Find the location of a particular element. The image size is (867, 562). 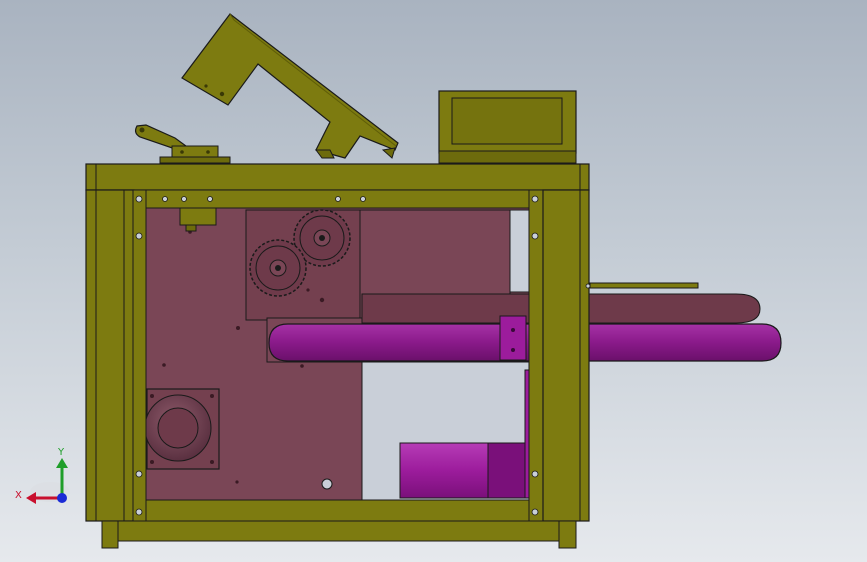

hood-pin-hole is located at coordinates (222, 94).